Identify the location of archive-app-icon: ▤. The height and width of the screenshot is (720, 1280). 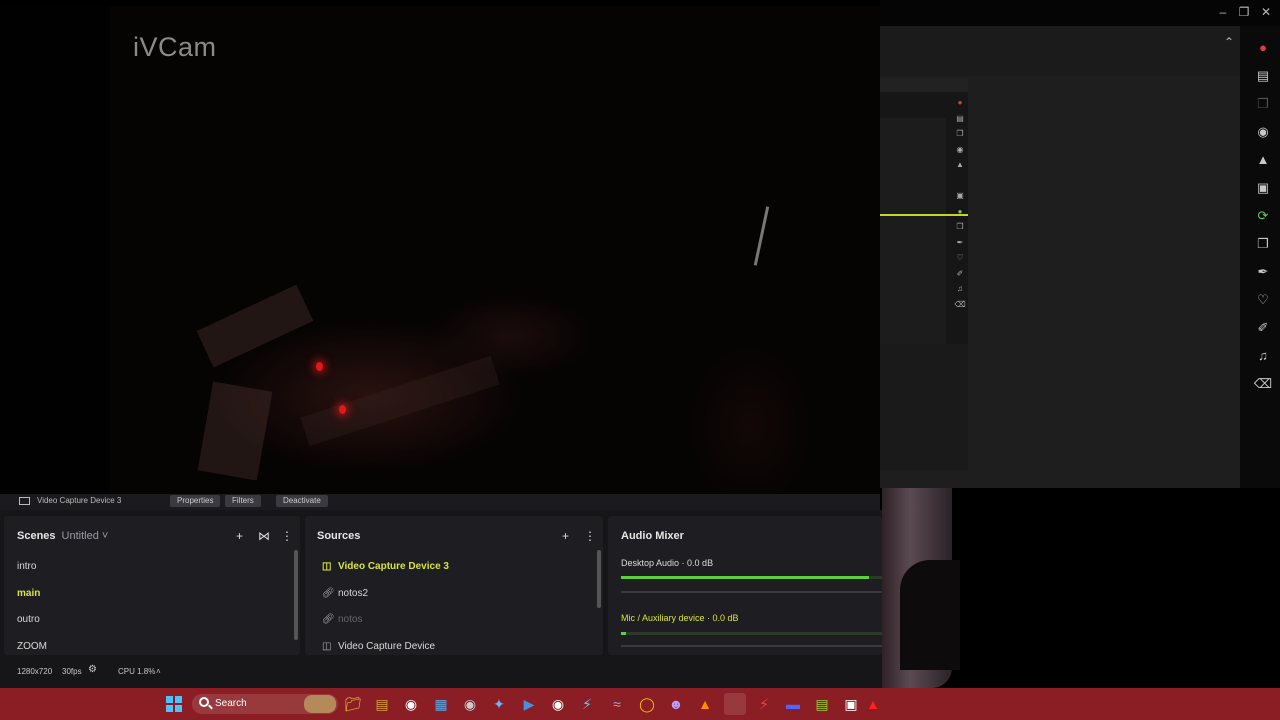
(382, 704).